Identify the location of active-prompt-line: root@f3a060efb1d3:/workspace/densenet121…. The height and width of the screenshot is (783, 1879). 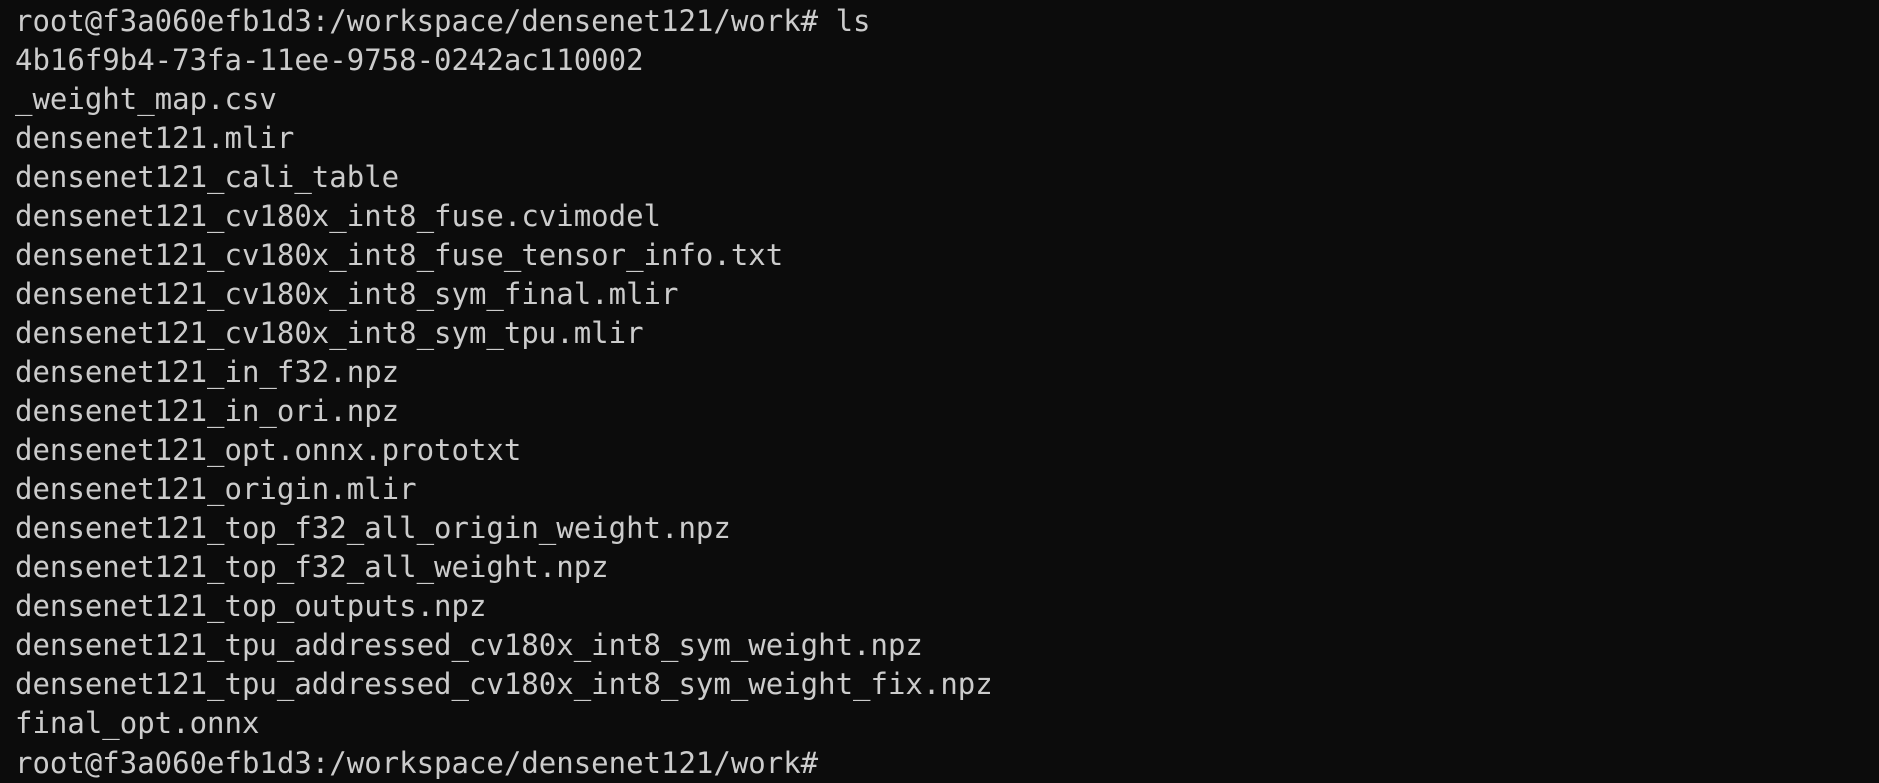
(947, 762).